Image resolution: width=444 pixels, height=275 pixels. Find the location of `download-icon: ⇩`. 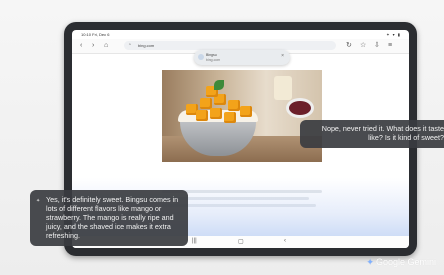

download-icon: ⇩ is located at coordinates (377, 45).